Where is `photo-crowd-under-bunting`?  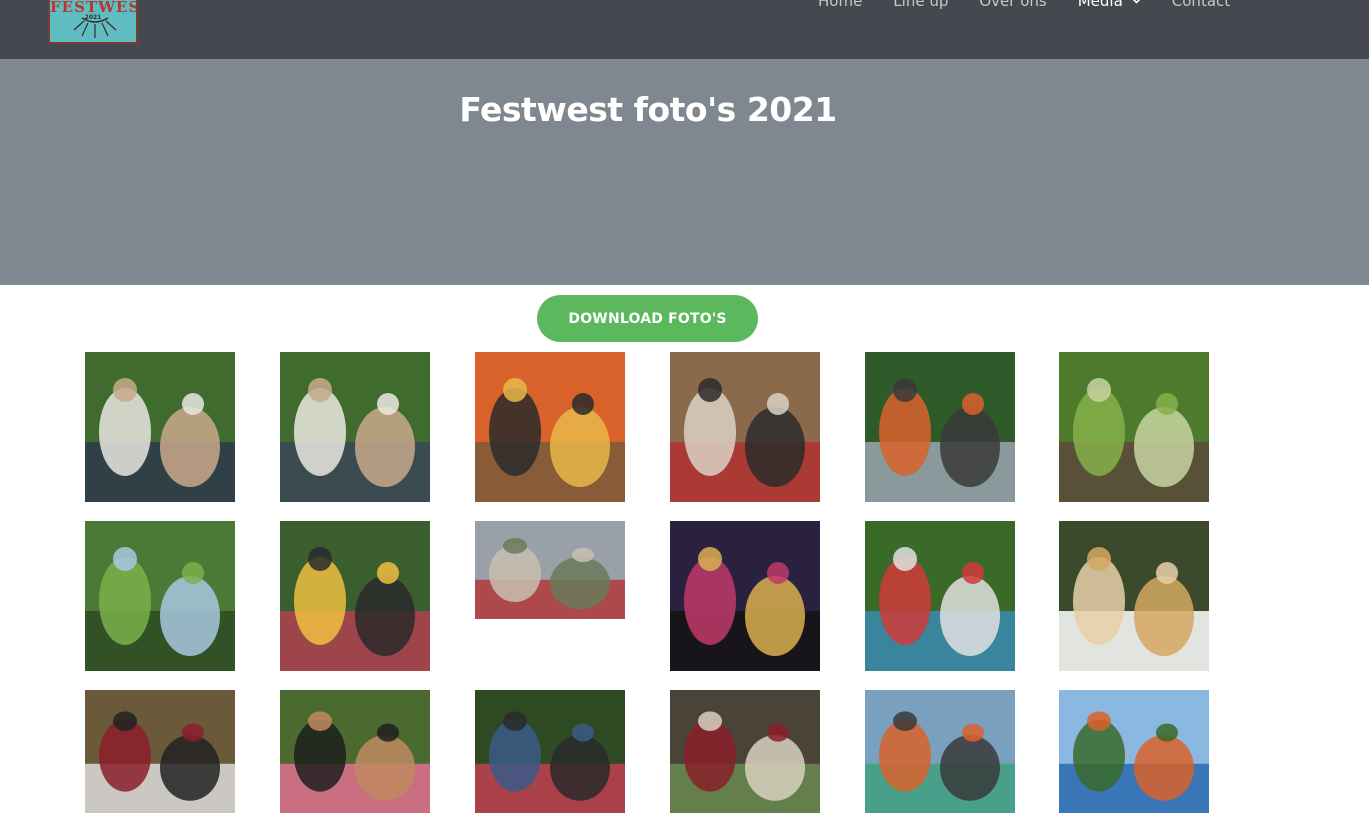 photo-crowd-under-bunting is located at coordinates (550, 751).